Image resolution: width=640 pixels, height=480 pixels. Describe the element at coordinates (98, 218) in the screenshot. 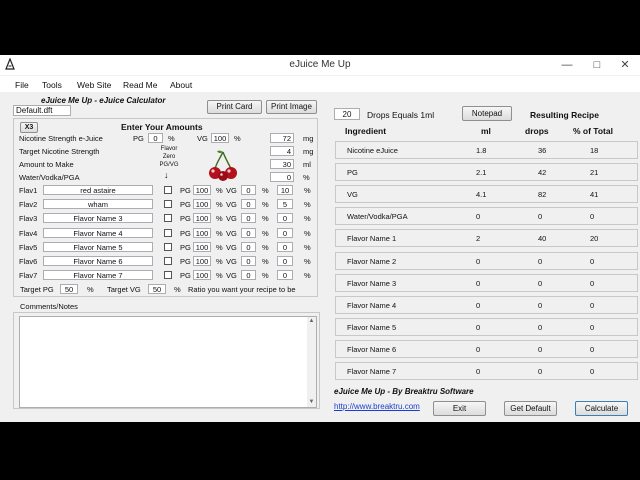

I see `flavor-name-input: Flavor Name 3` at that location.